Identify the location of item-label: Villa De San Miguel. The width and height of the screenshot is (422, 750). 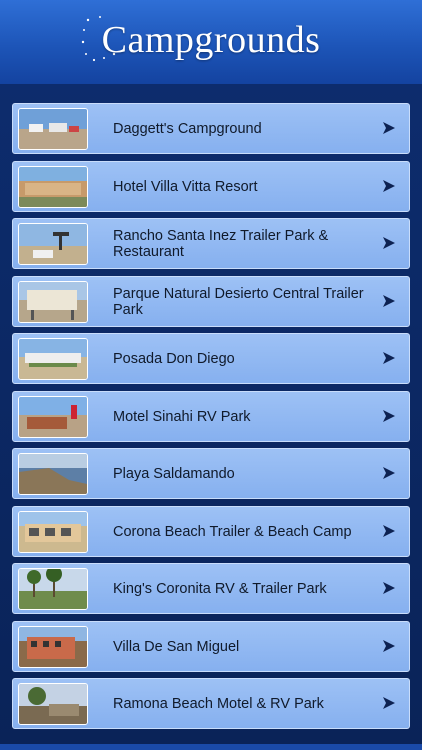
(176, 646).